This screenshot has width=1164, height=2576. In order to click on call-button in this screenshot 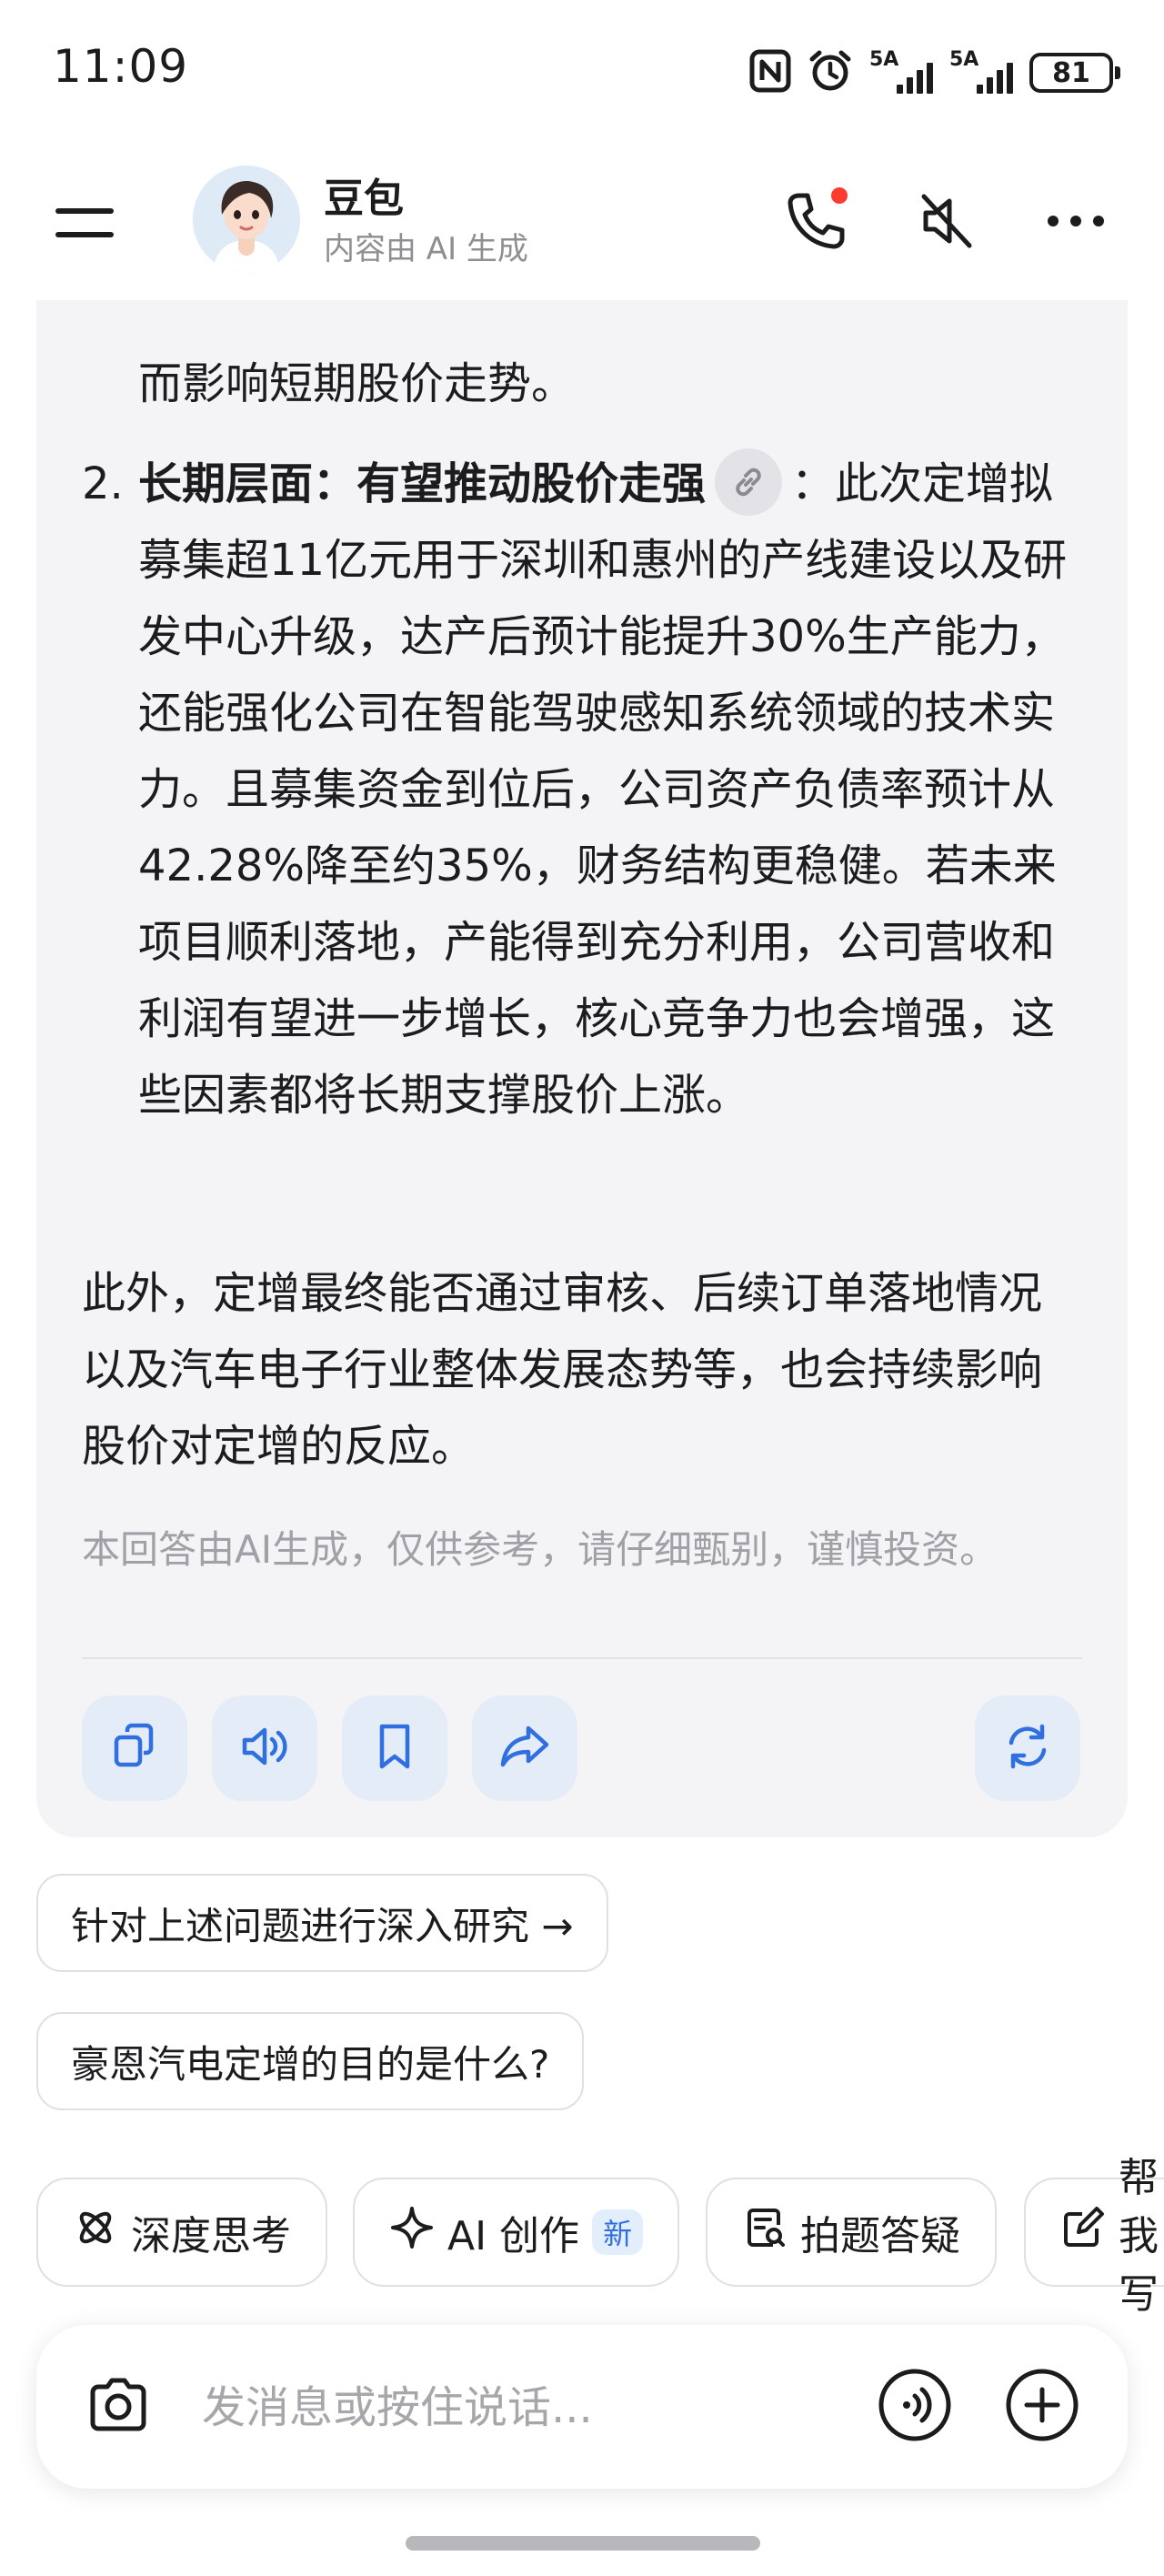, I will do `click(816, 223)`.